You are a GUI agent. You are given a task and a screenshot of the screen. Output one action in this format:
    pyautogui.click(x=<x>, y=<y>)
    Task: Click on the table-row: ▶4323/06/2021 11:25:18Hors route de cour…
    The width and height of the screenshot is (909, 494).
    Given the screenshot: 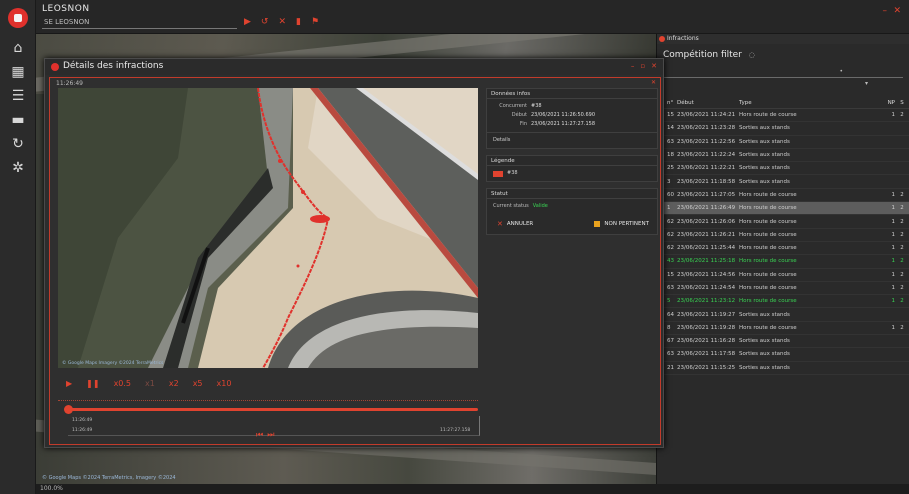 What is the action you would take?
    pyautogui.click(x=783, y=262)
    